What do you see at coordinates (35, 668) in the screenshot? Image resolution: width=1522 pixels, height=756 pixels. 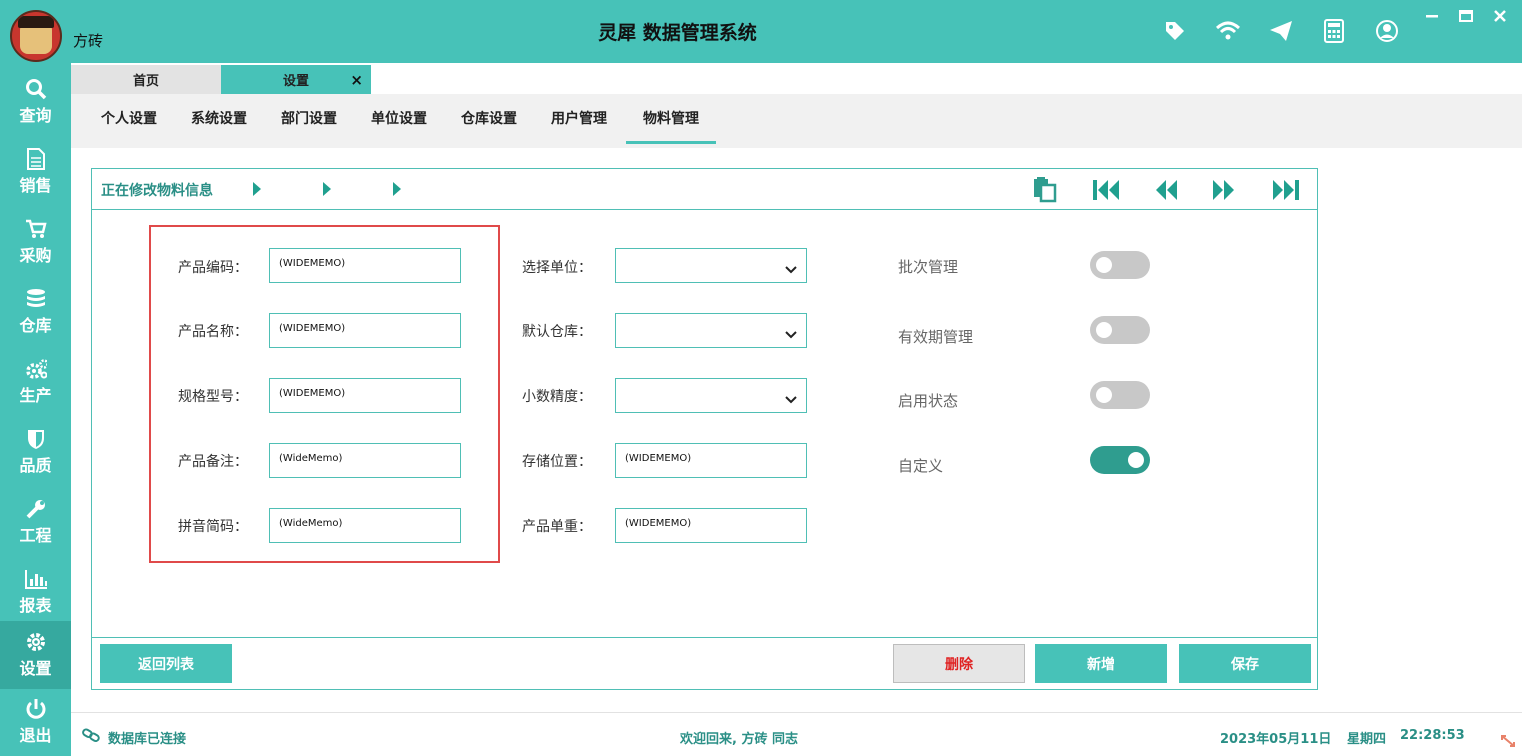 I see `sidebar-item-label: 设置` at bounding box center [35, 668].